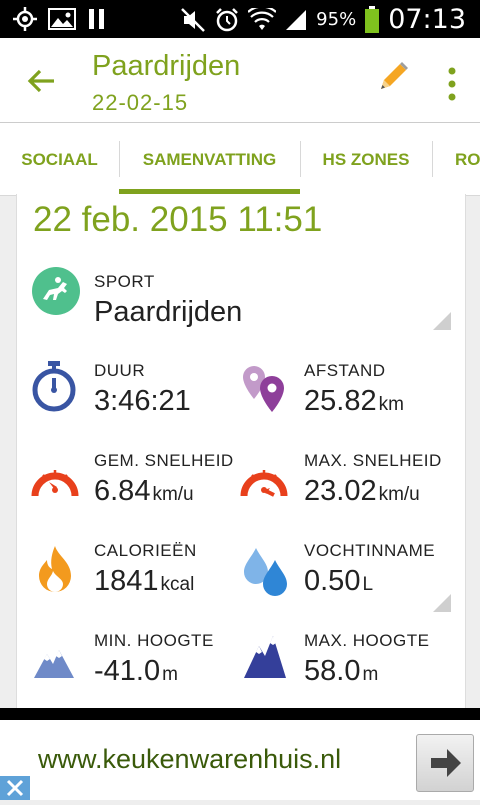  I want to click on sport-value: Paardrijden, so click(168, 312).